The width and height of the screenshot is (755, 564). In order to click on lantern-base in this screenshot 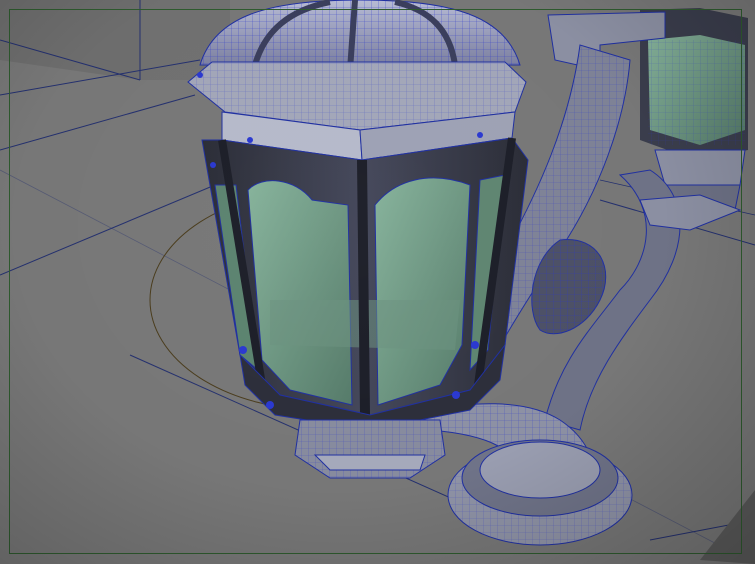, I will do `click(370, 449)`.